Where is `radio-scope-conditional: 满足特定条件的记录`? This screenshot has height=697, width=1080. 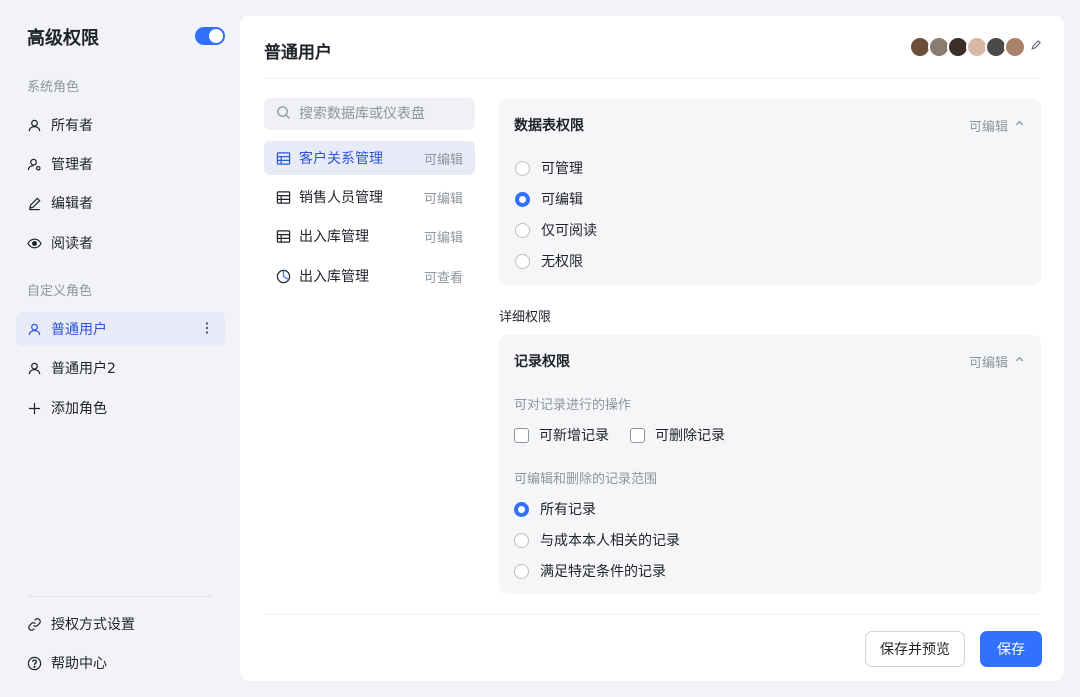 radio-scope-conditional: 满足特定条件的记录 is located at coordinates (590, 571).